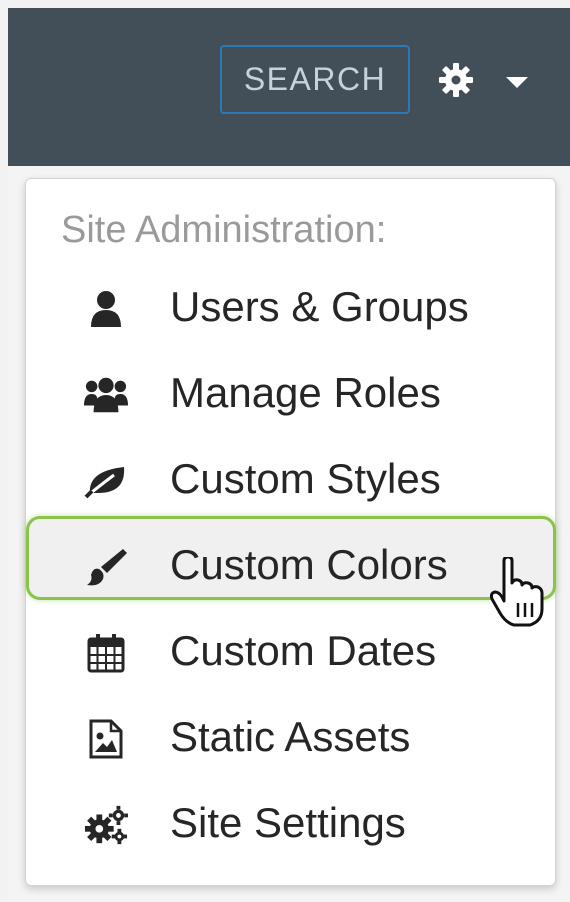  Describe the element at coordinates (106, 739) in the screenshot. I see `image-file-icon` at that location.